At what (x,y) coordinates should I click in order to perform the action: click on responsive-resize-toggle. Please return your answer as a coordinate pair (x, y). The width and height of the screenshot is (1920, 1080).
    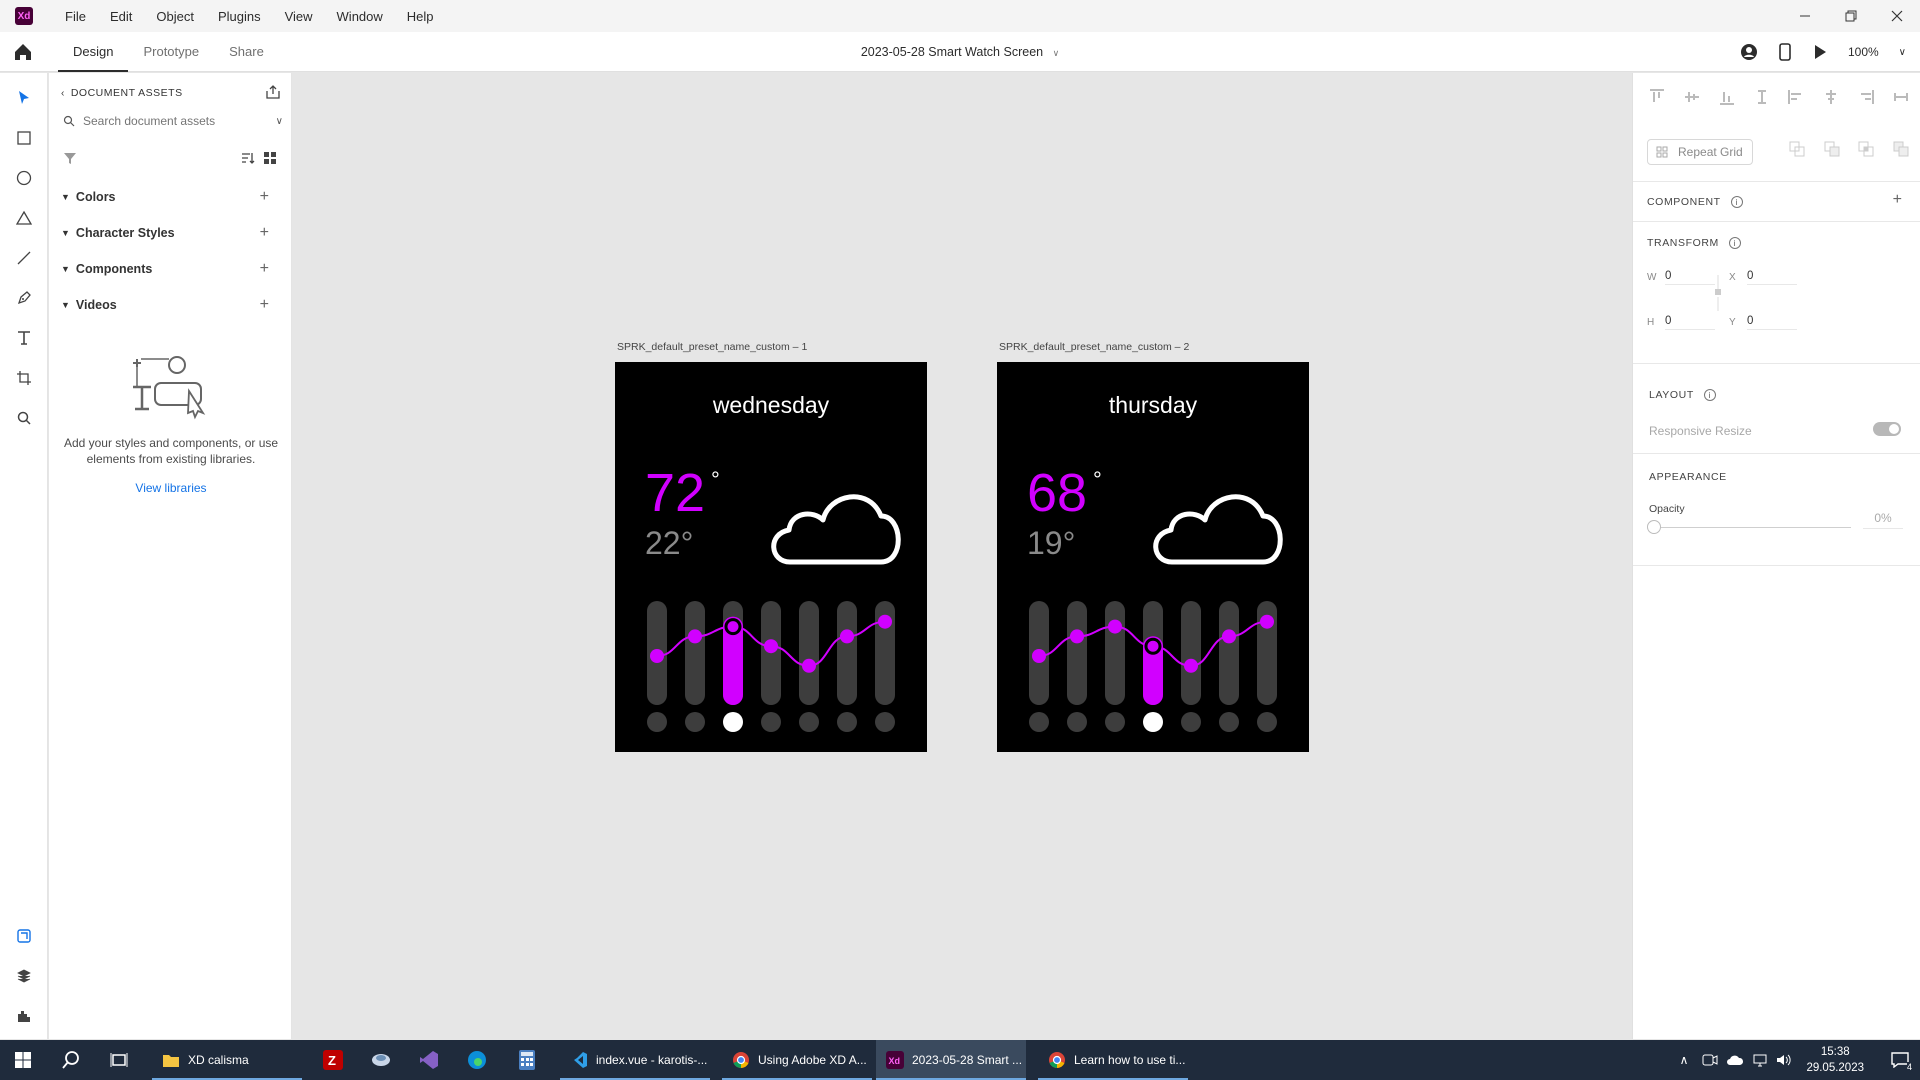
    Looking at the image, I should click on (1887, 429).